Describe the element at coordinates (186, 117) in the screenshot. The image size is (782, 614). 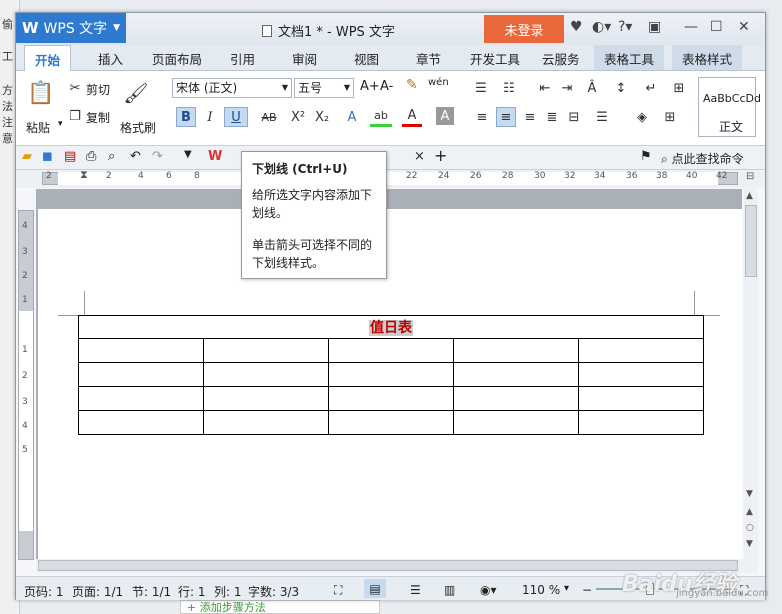
I see `bold-button: B` at that location.